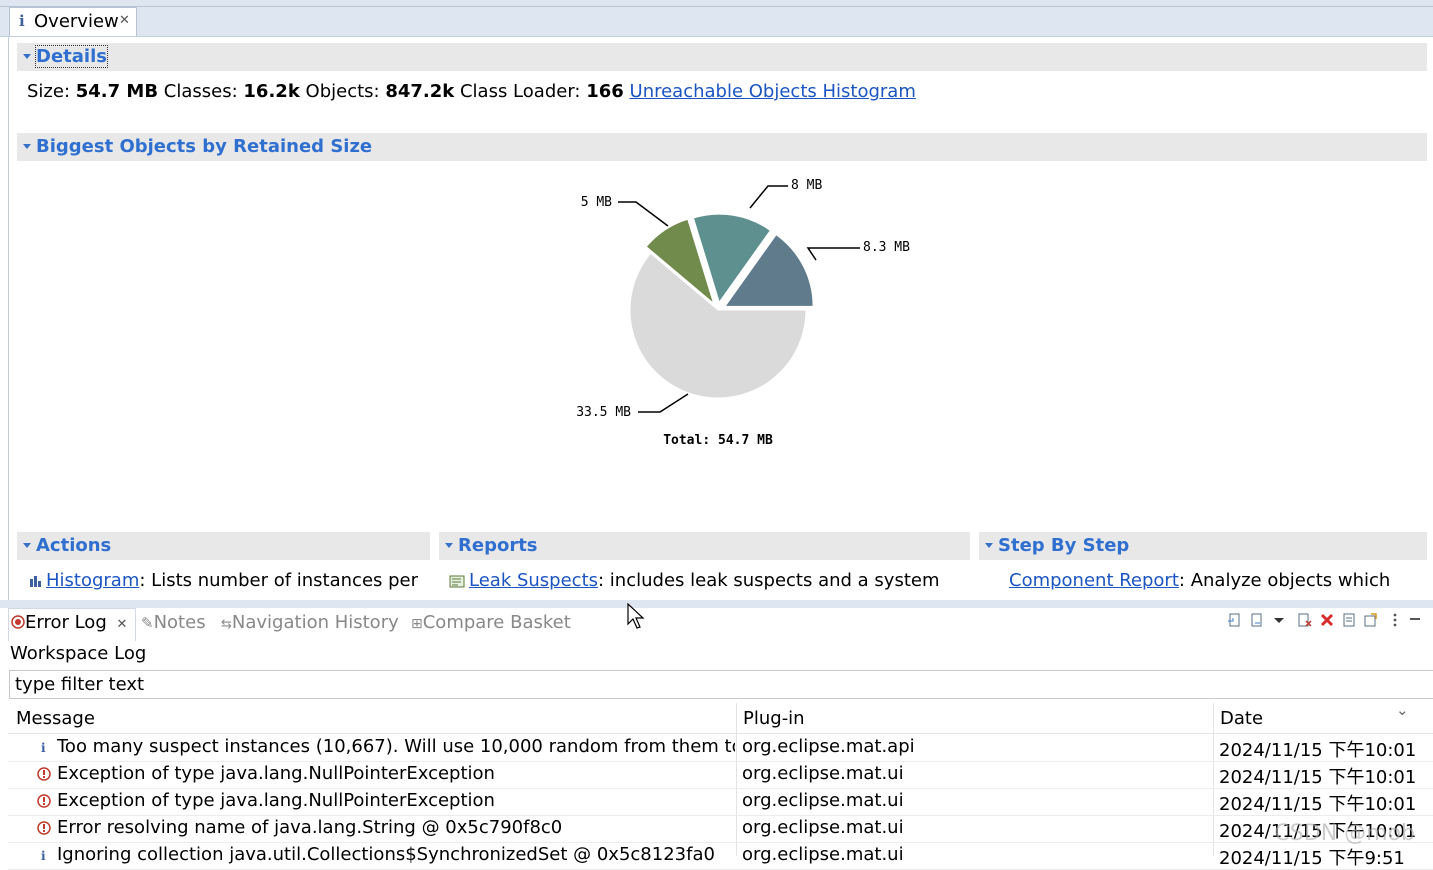  What do you see at coordinates (828, 746) in the screenshot?
I see `cell-plugin: org.eclipse.mat.api` at bounding box center [828, 746].